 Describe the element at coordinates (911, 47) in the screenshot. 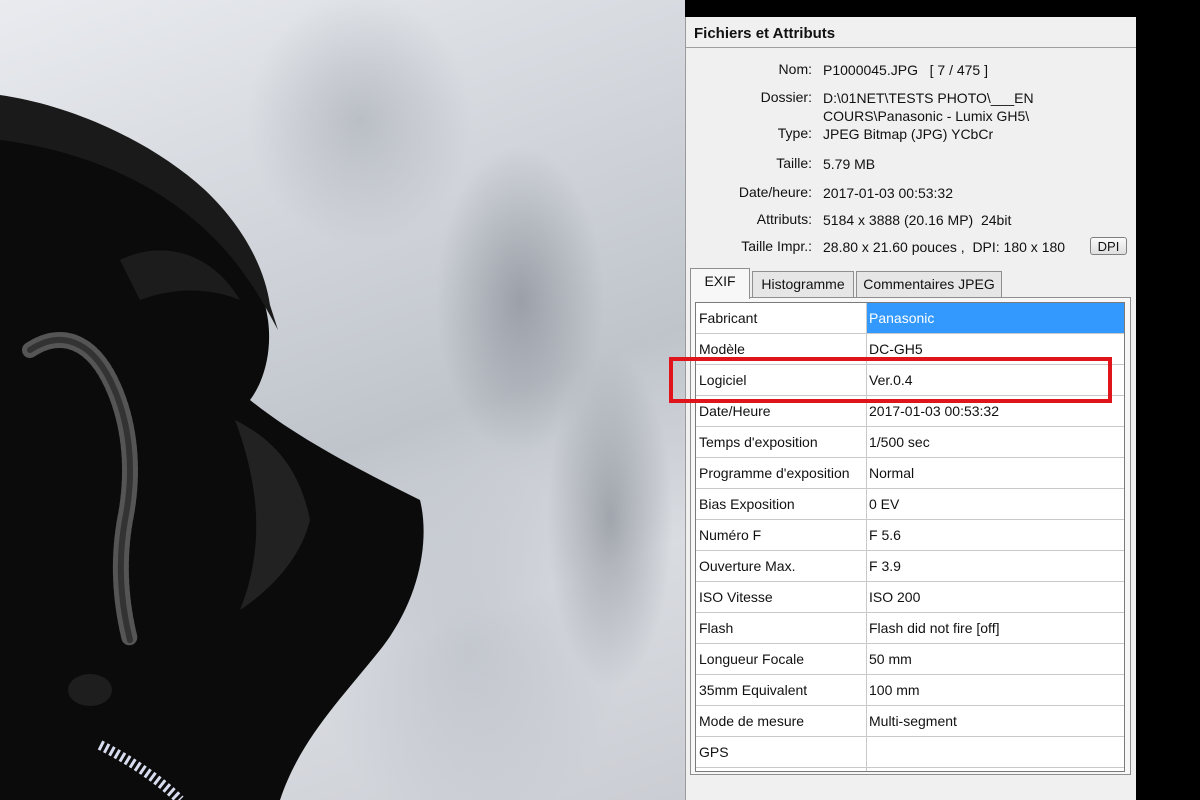

I see `title-divider` at that location.